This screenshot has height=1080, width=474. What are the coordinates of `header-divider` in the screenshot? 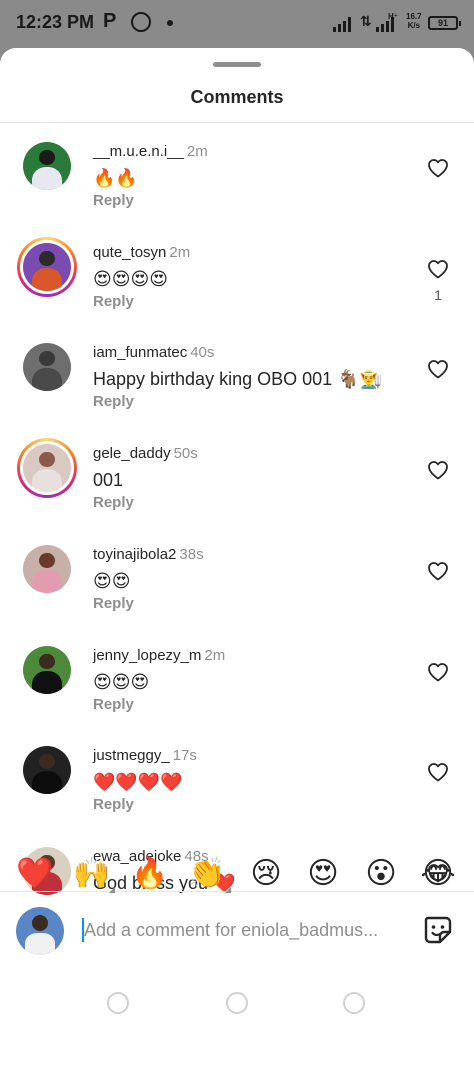 It's located at (237, 122).